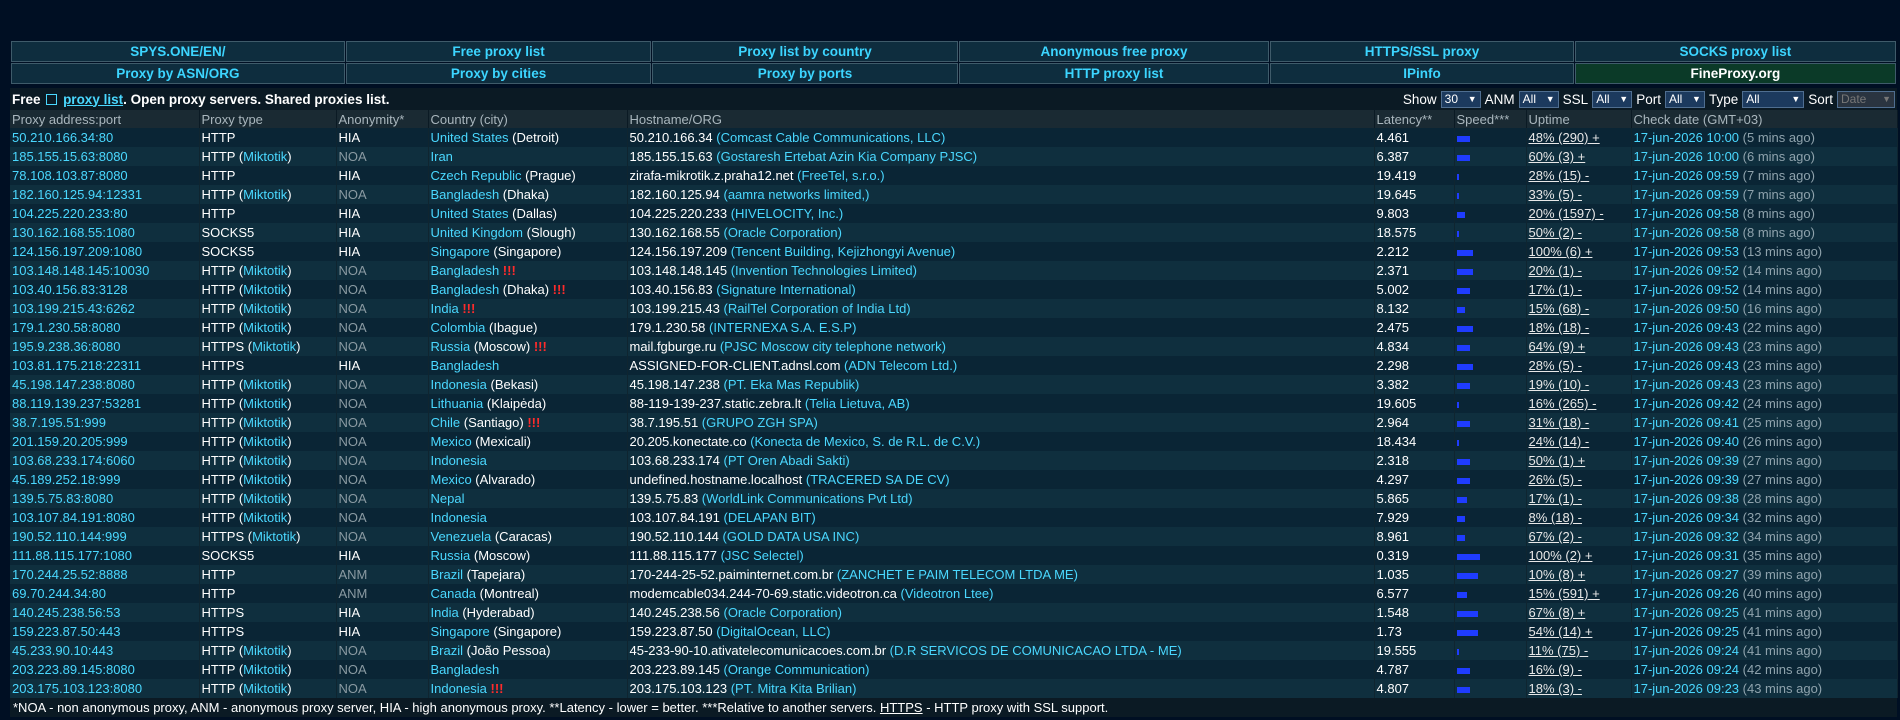  What do you see at coordinates (1460, 99) in the screenshot?
I see `show-select: 30 ▼` at bounding box center [1460, 99].